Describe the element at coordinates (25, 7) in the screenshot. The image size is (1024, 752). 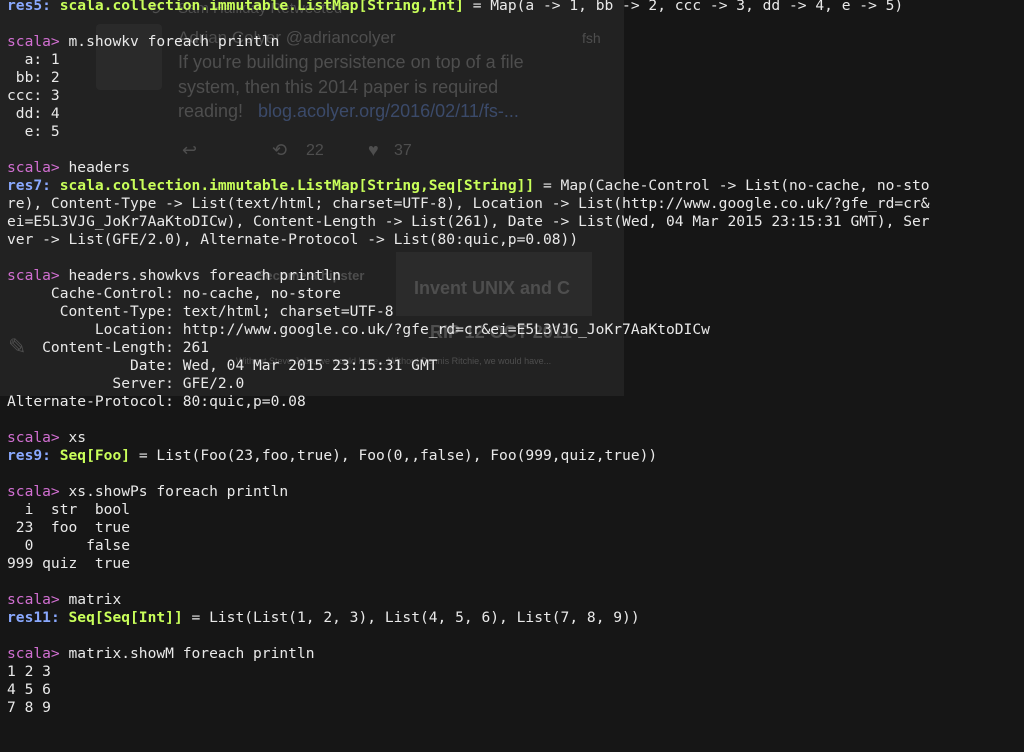
I see `result-name: res5` at that location.